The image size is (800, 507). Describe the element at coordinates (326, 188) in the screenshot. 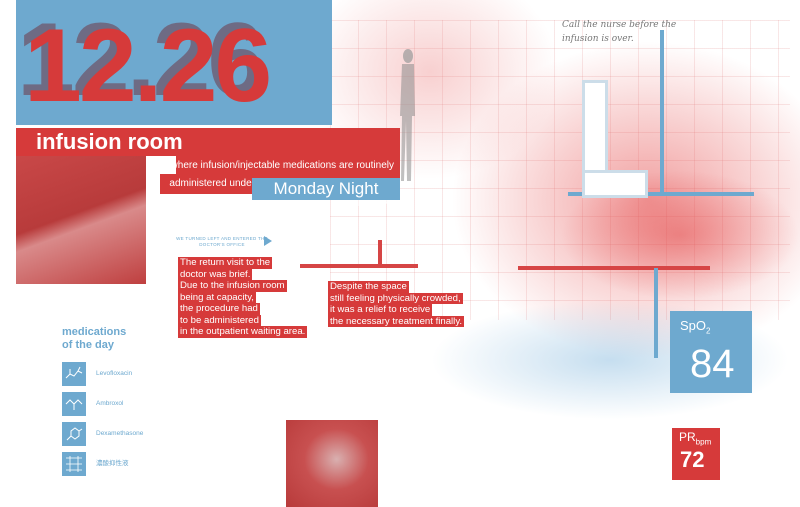

I see `time-of-day: Monday Night` at that location.